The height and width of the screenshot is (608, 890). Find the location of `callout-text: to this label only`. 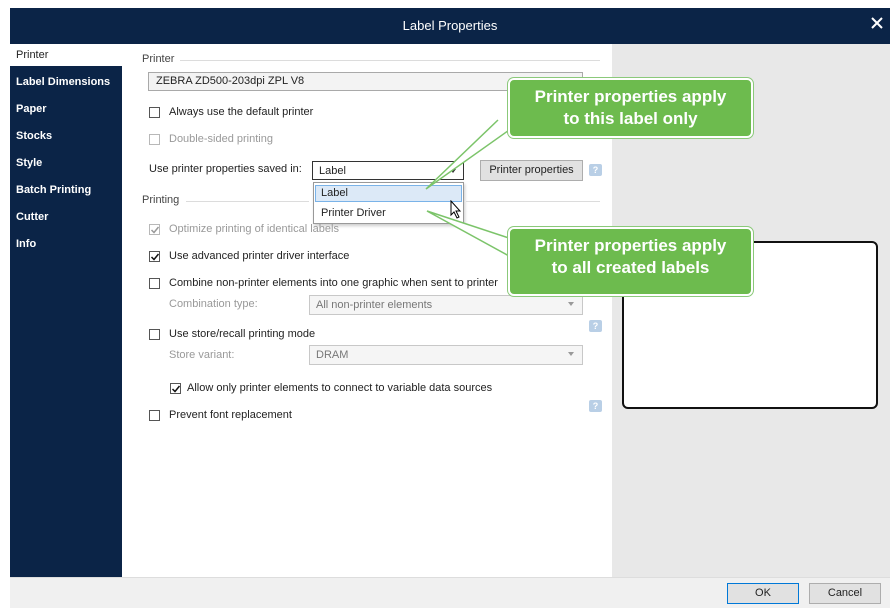

callout-text: to this label only is located at coordinates (630, 118).